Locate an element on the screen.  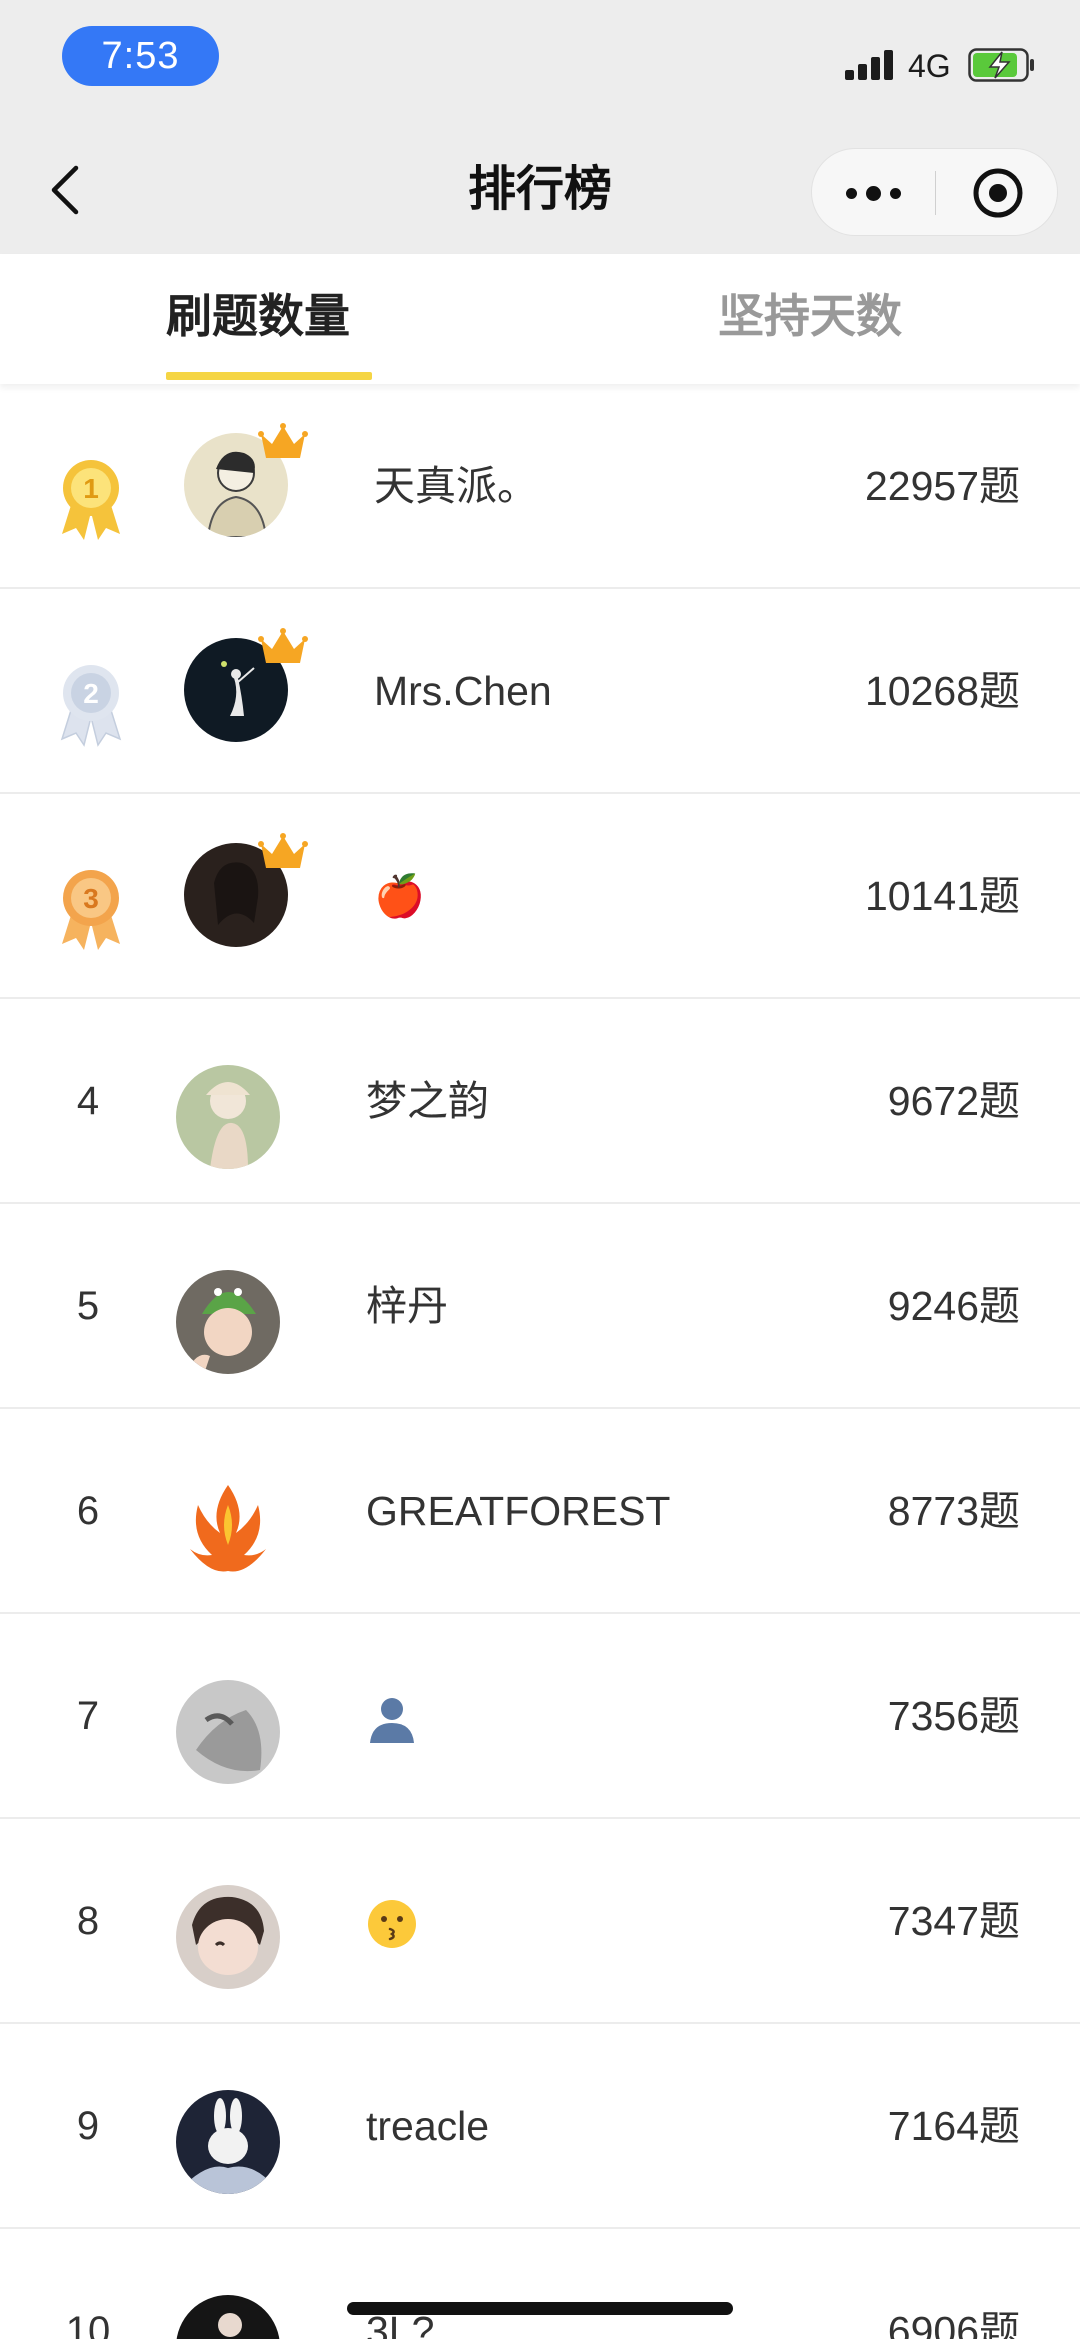
target-icon is located at coordinates (997, 193).